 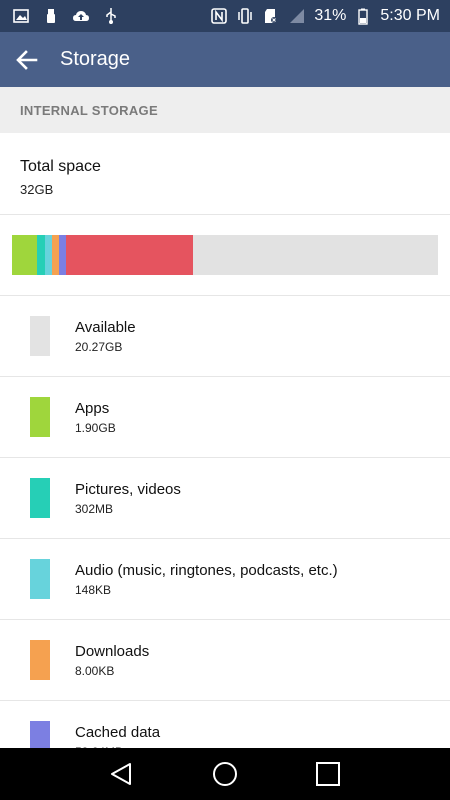 I want to click on system-icons: 31% 5:30 PM, so click(x=330, y=16).